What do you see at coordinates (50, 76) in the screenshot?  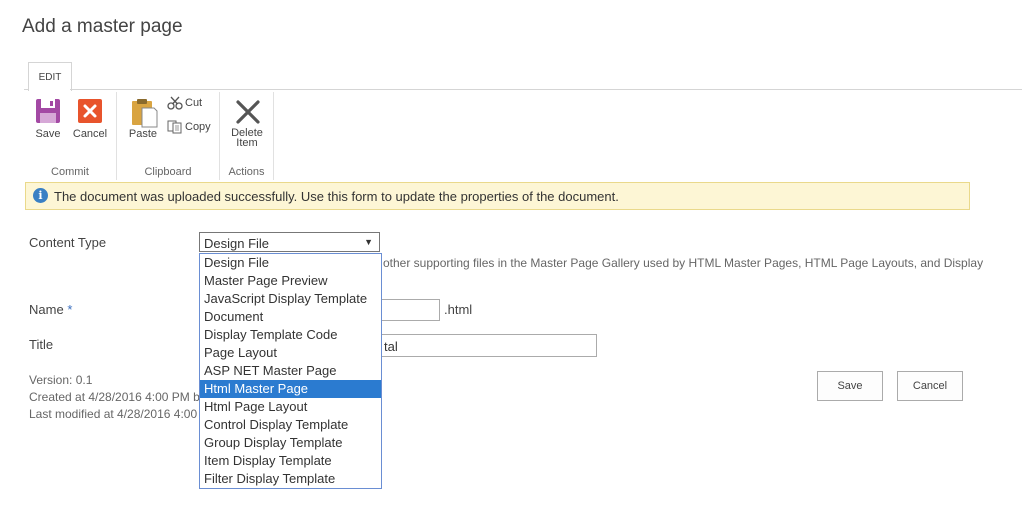 I see `tab-edit: EDIT` at bounding box center [50, 76].